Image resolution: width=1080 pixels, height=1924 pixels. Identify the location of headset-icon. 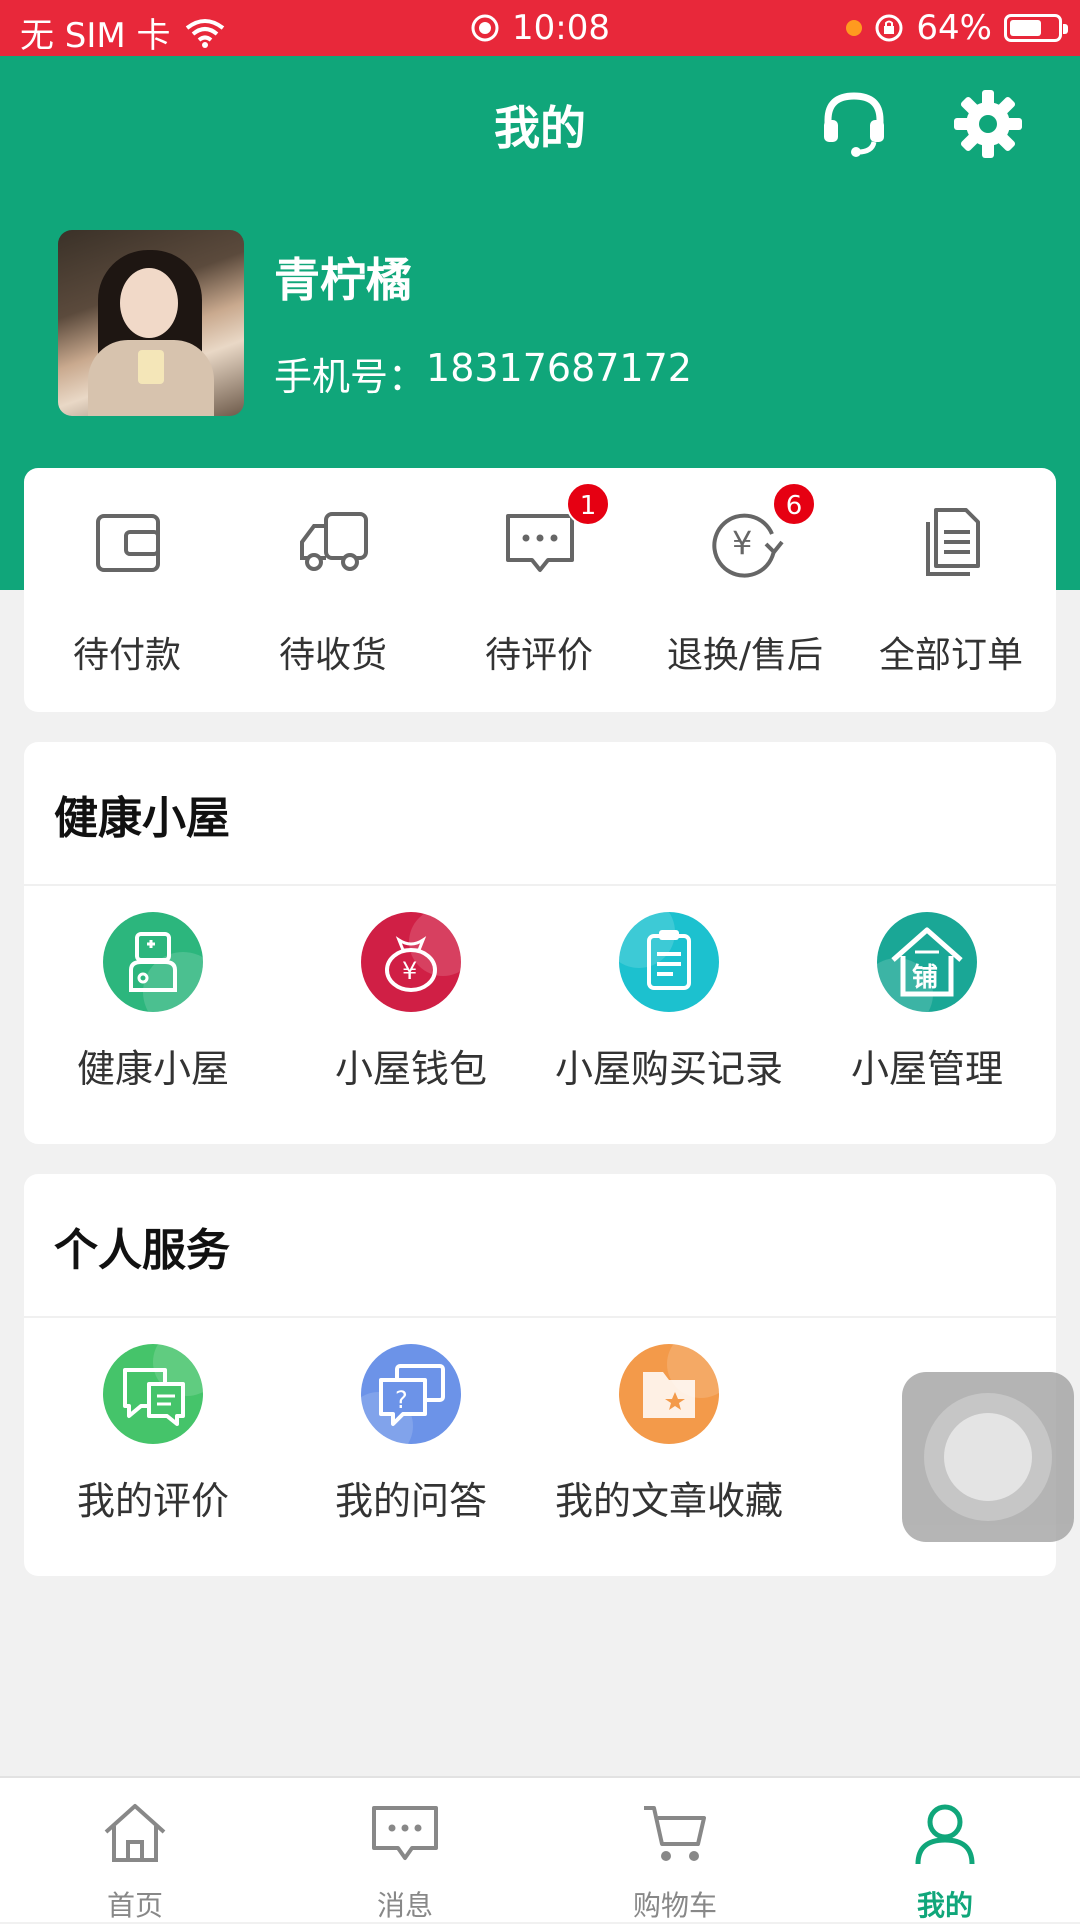
(854, 124).